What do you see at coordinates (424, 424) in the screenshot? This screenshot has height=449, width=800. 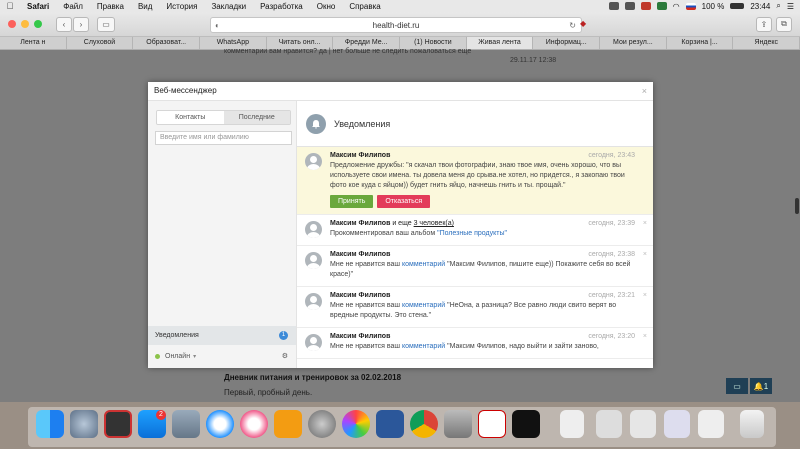 I see `chrome-icon` at bounding box center [424, 424].